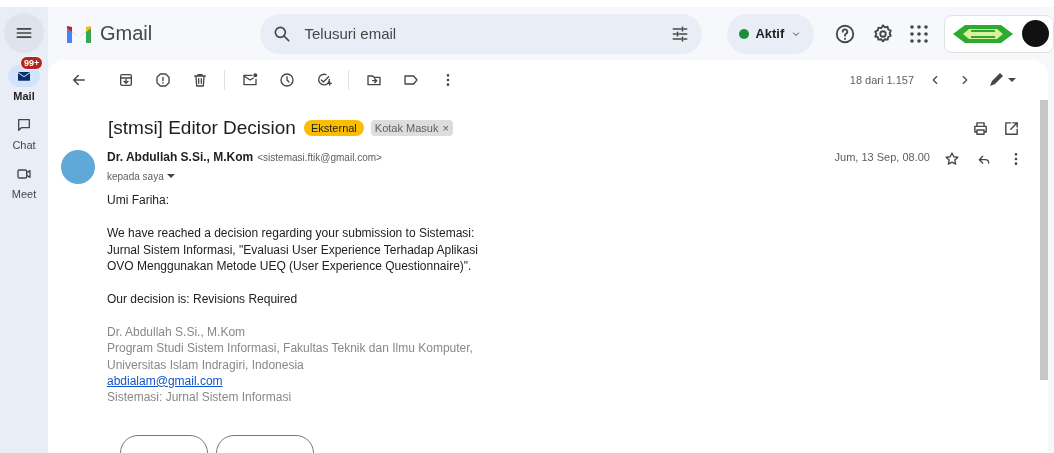 This screenshot has height=453, width=1054. What do you see at coordinates (1011, 128) in the screenshot?
I see `open-in-new-window-icon` at bounding box center [1011, 128].